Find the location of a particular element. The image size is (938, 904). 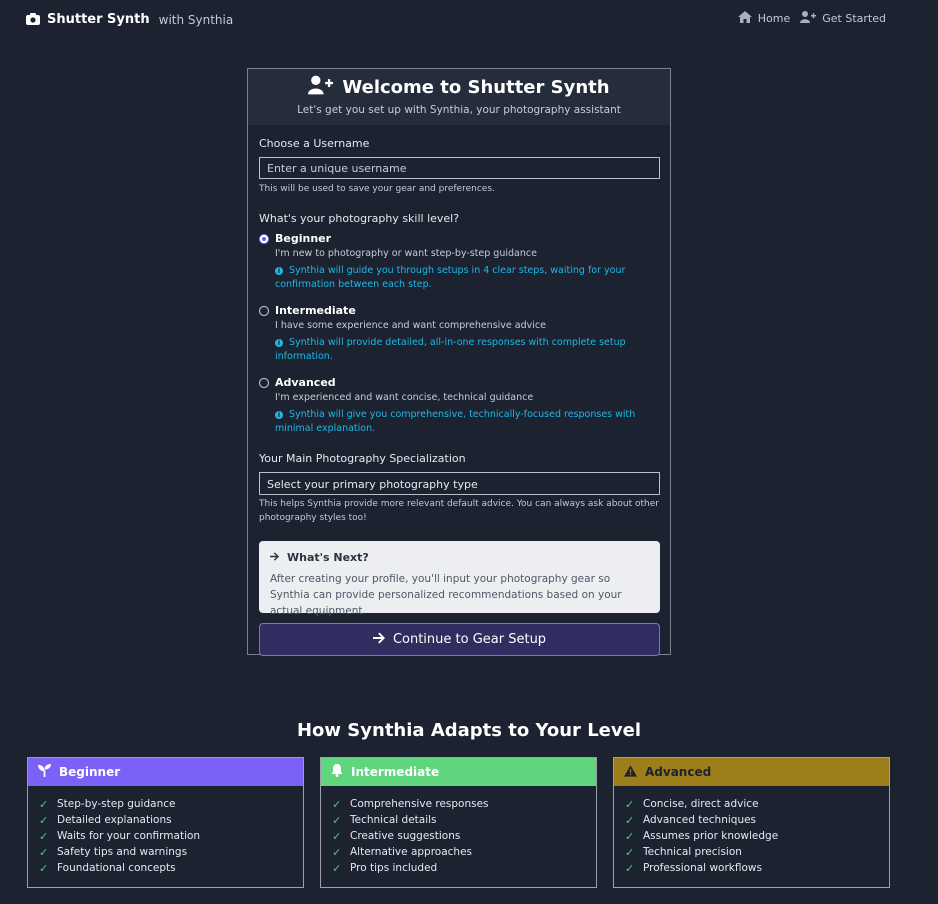

warning-icon is located at coordinates (630, 772).